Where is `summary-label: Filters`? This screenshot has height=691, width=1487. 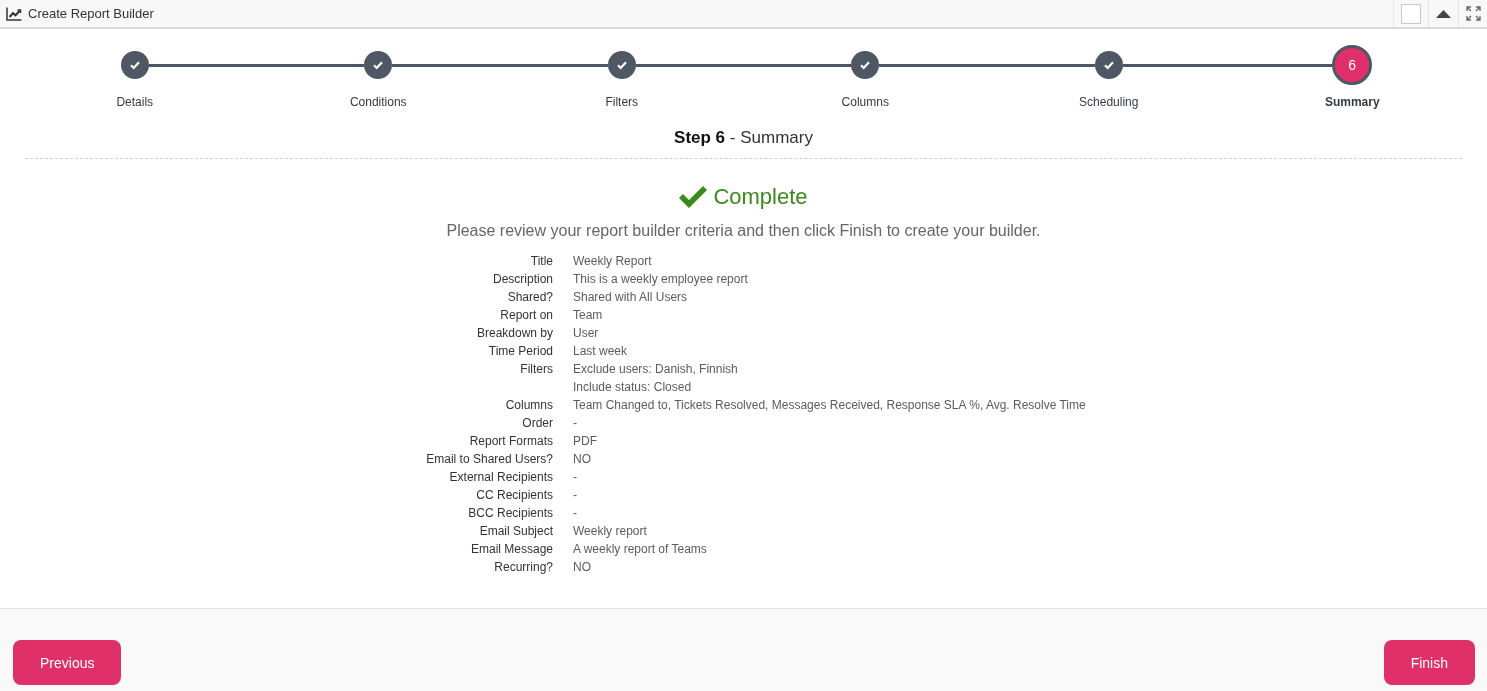 summary-label: Filters is located at coordinates (536, 369).